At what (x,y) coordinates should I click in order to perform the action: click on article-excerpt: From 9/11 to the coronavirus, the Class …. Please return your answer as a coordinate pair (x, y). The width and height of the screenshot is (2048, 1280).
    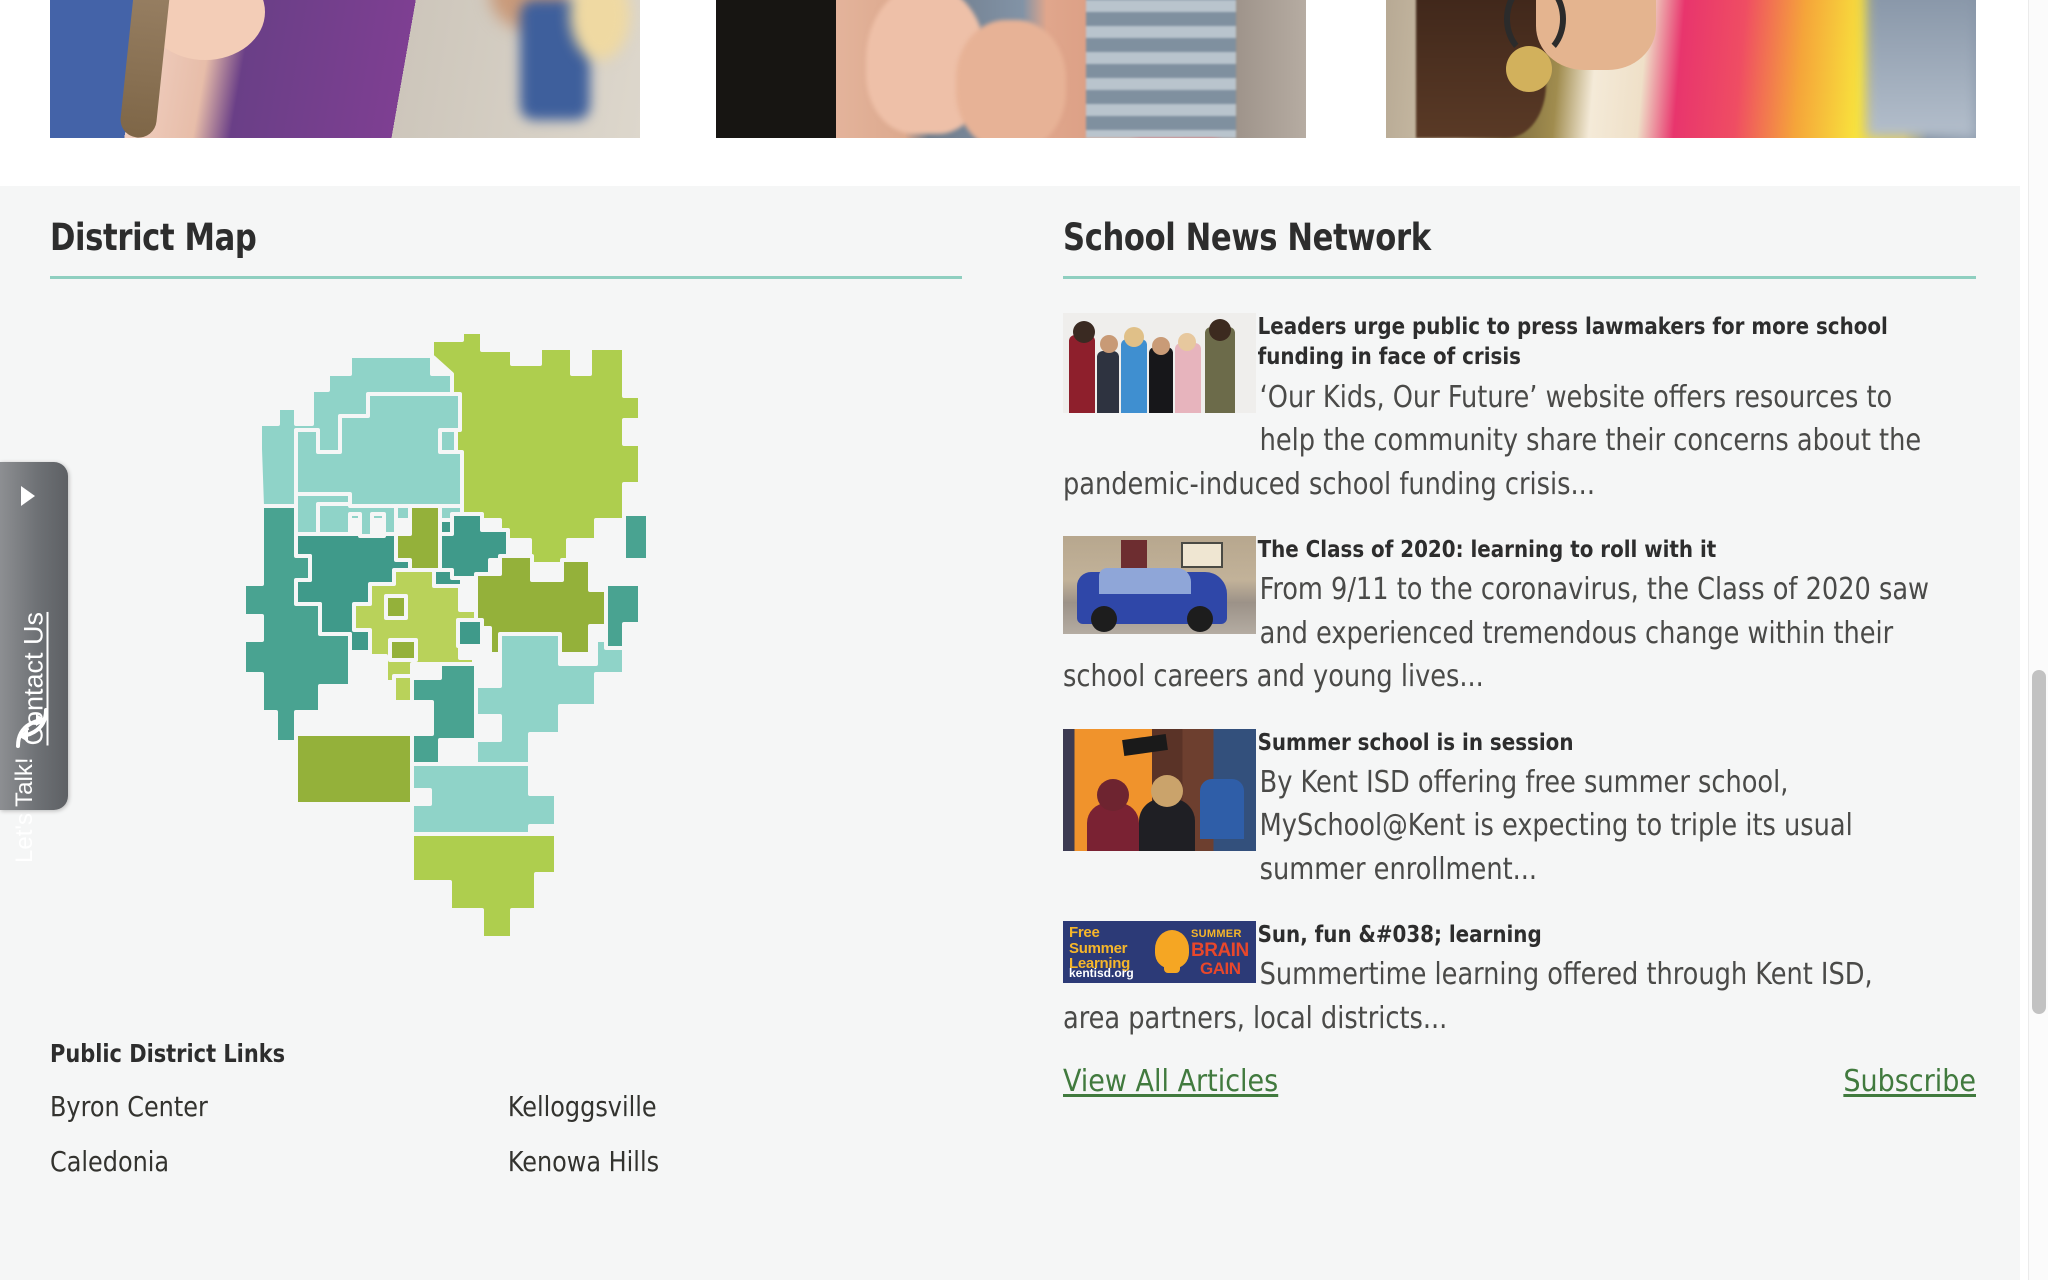
    Looking at the image, I should click on (1496, 633).